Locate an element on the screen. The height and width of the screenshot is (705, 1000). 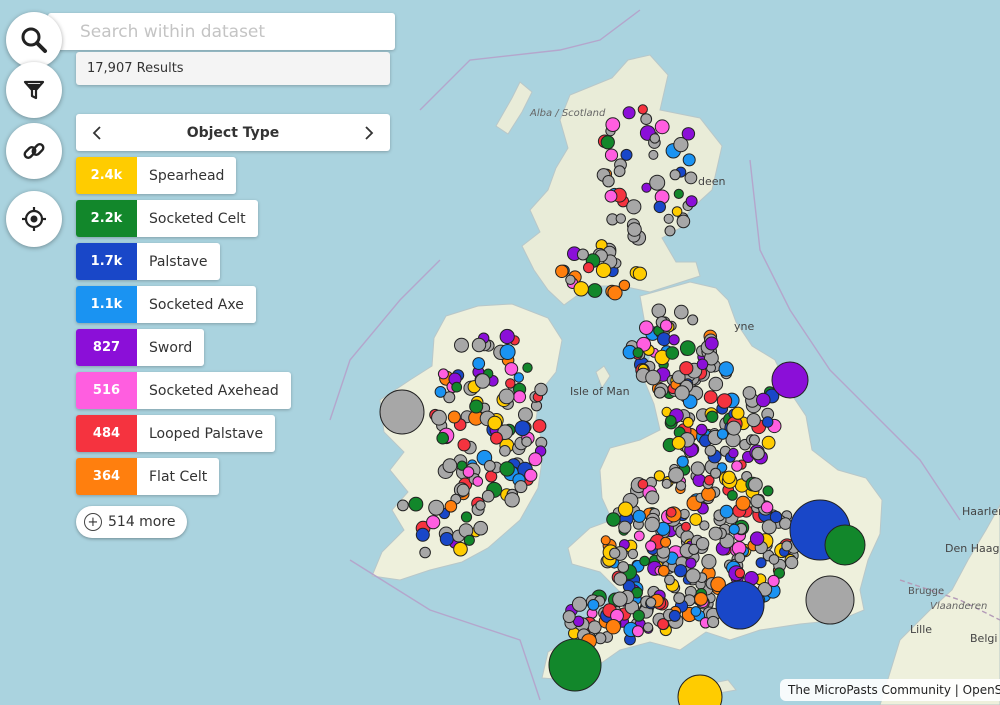
facet-item-socketed-celt: 2.2k Socketed Celt is located at coordinates (167, 218).